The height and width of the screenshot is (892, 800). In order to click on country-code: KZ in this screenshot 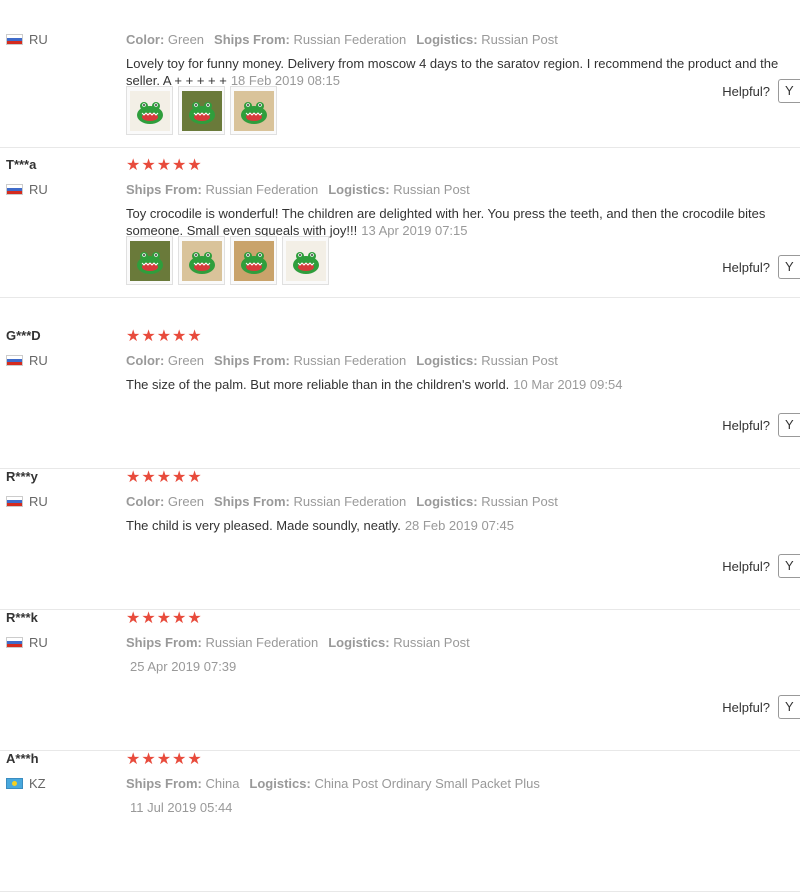, I will do `click(37, 783)`.